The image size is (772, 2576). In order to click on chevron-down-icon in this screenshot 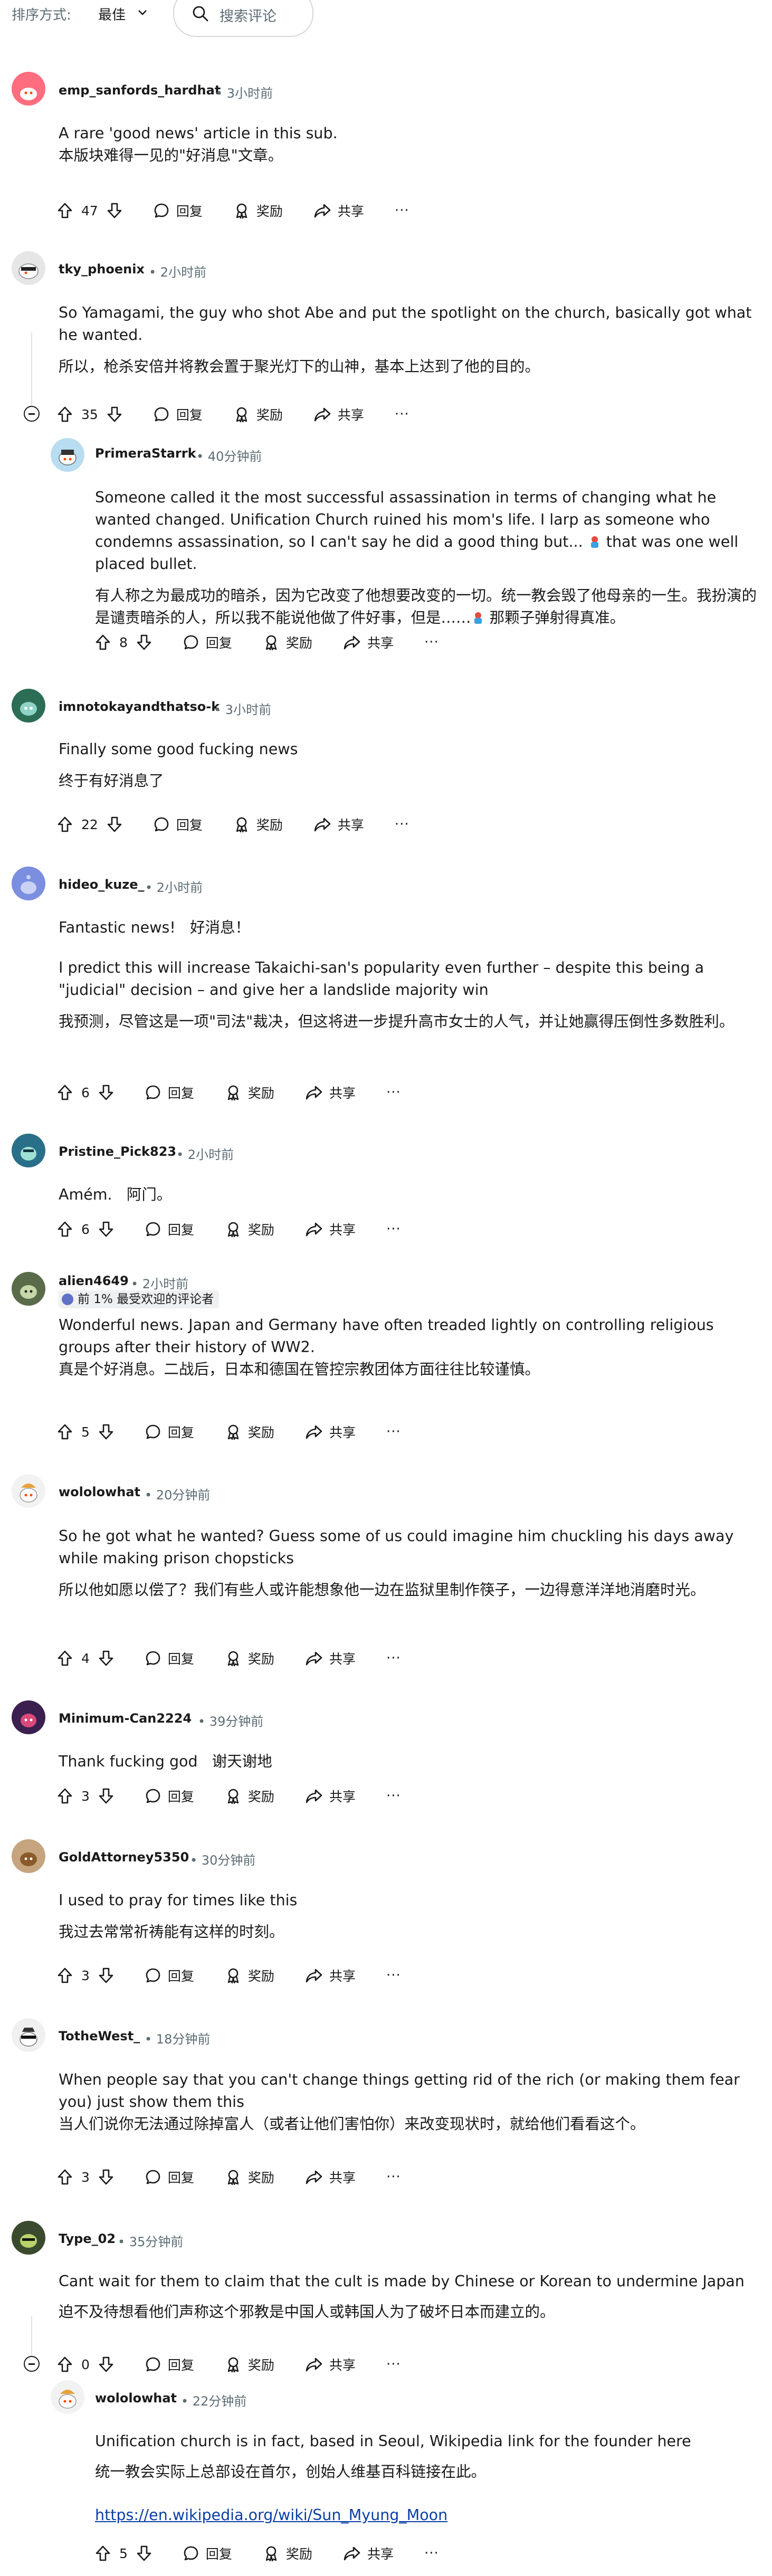, I will do `click(142, 12)`.